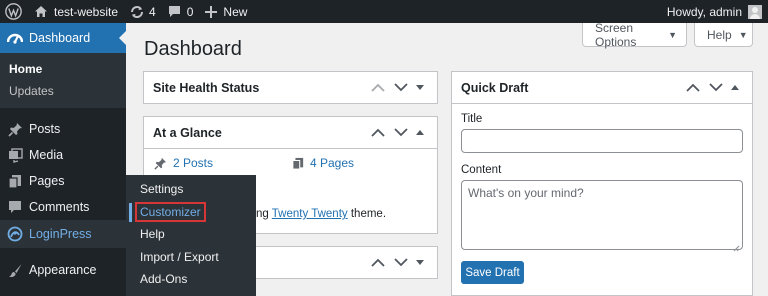 This screenshot has width=768, height=296. I want to click on sidebar-item-label: LoginPress, so click(60, 234).